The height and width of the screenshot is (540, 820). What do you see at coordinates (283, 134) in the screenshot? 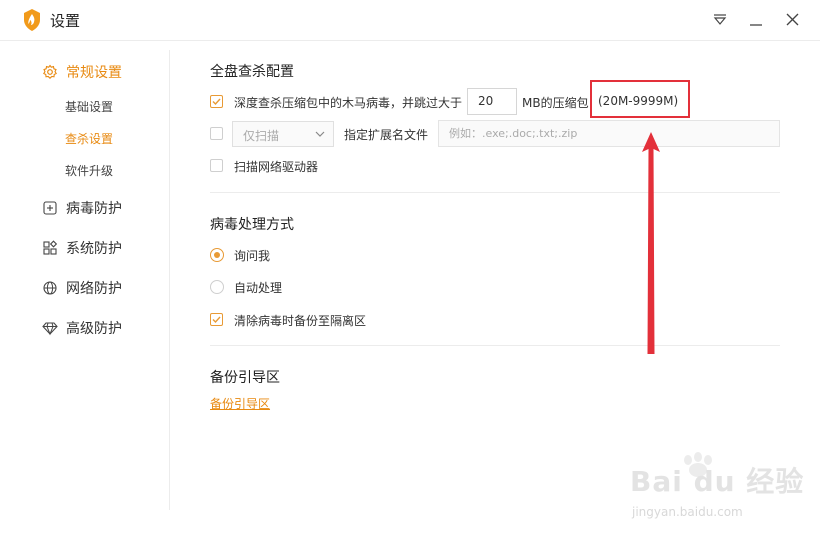
I see `scan-mode-select: 仅扫描` at bounding box center [283, 134].